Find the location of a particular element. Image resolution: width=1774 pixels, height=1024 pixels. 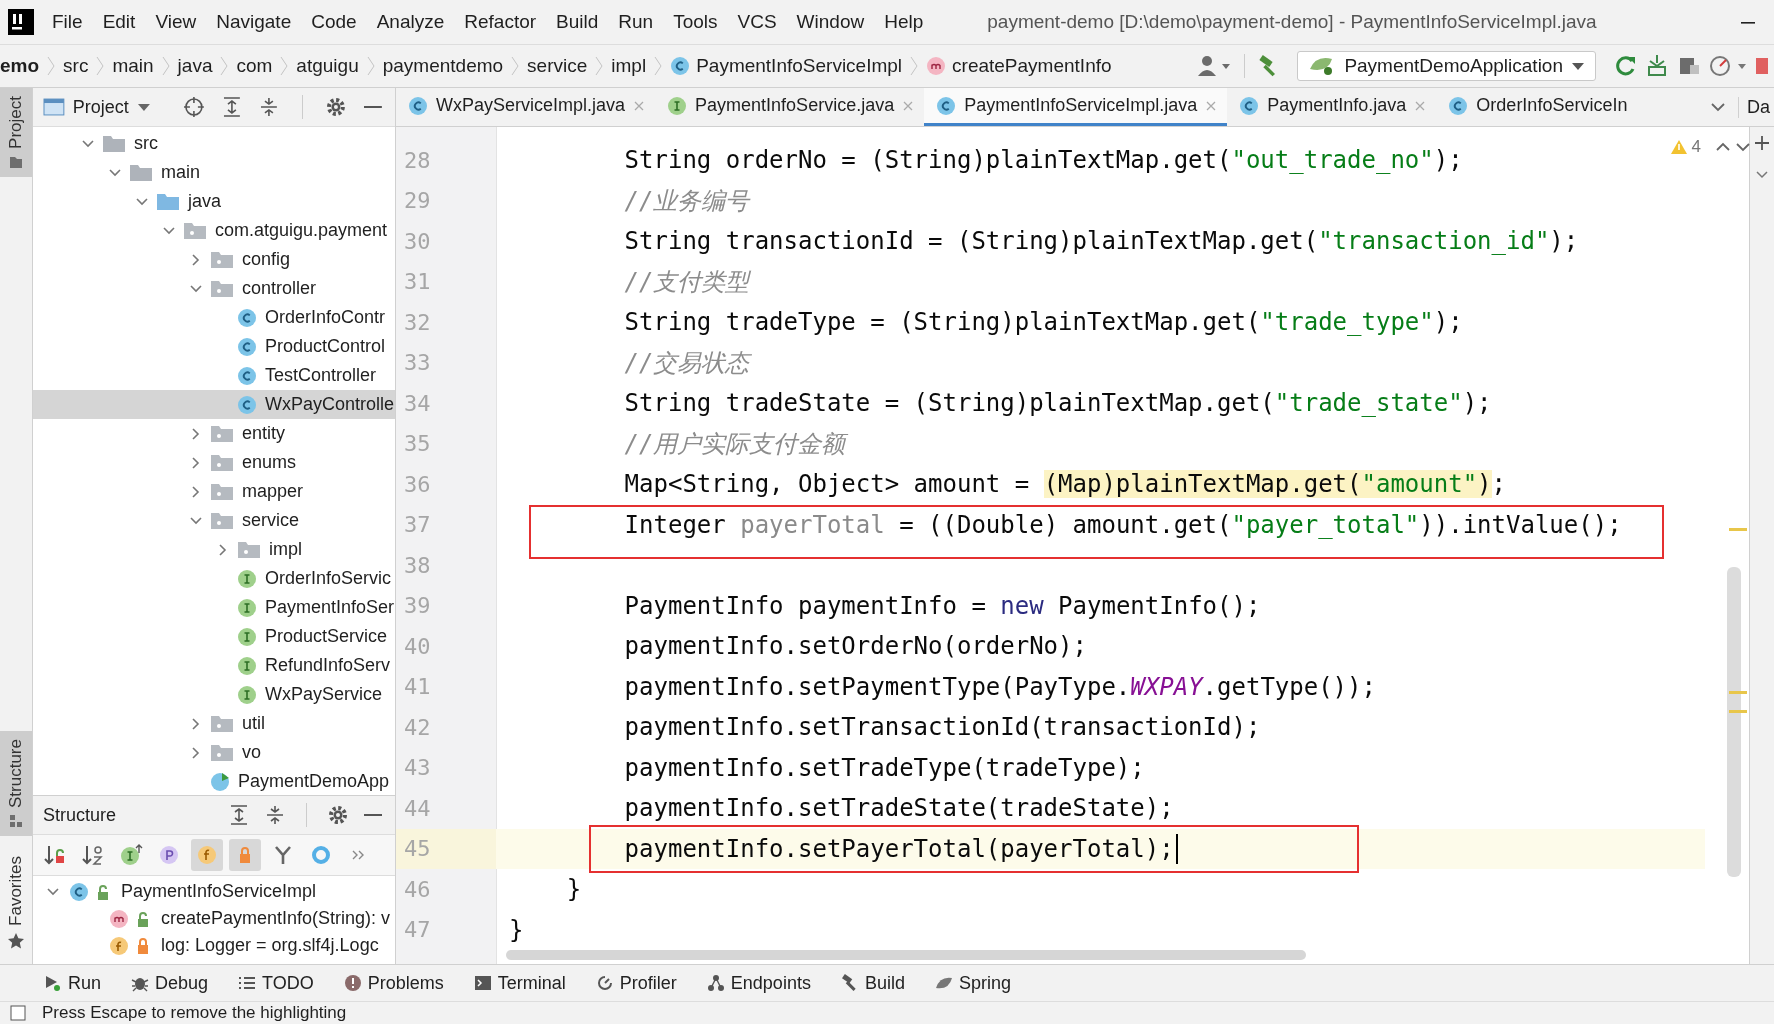

structure-item: PaymentInfoServiceImpl is located at coordinates (214, 891).